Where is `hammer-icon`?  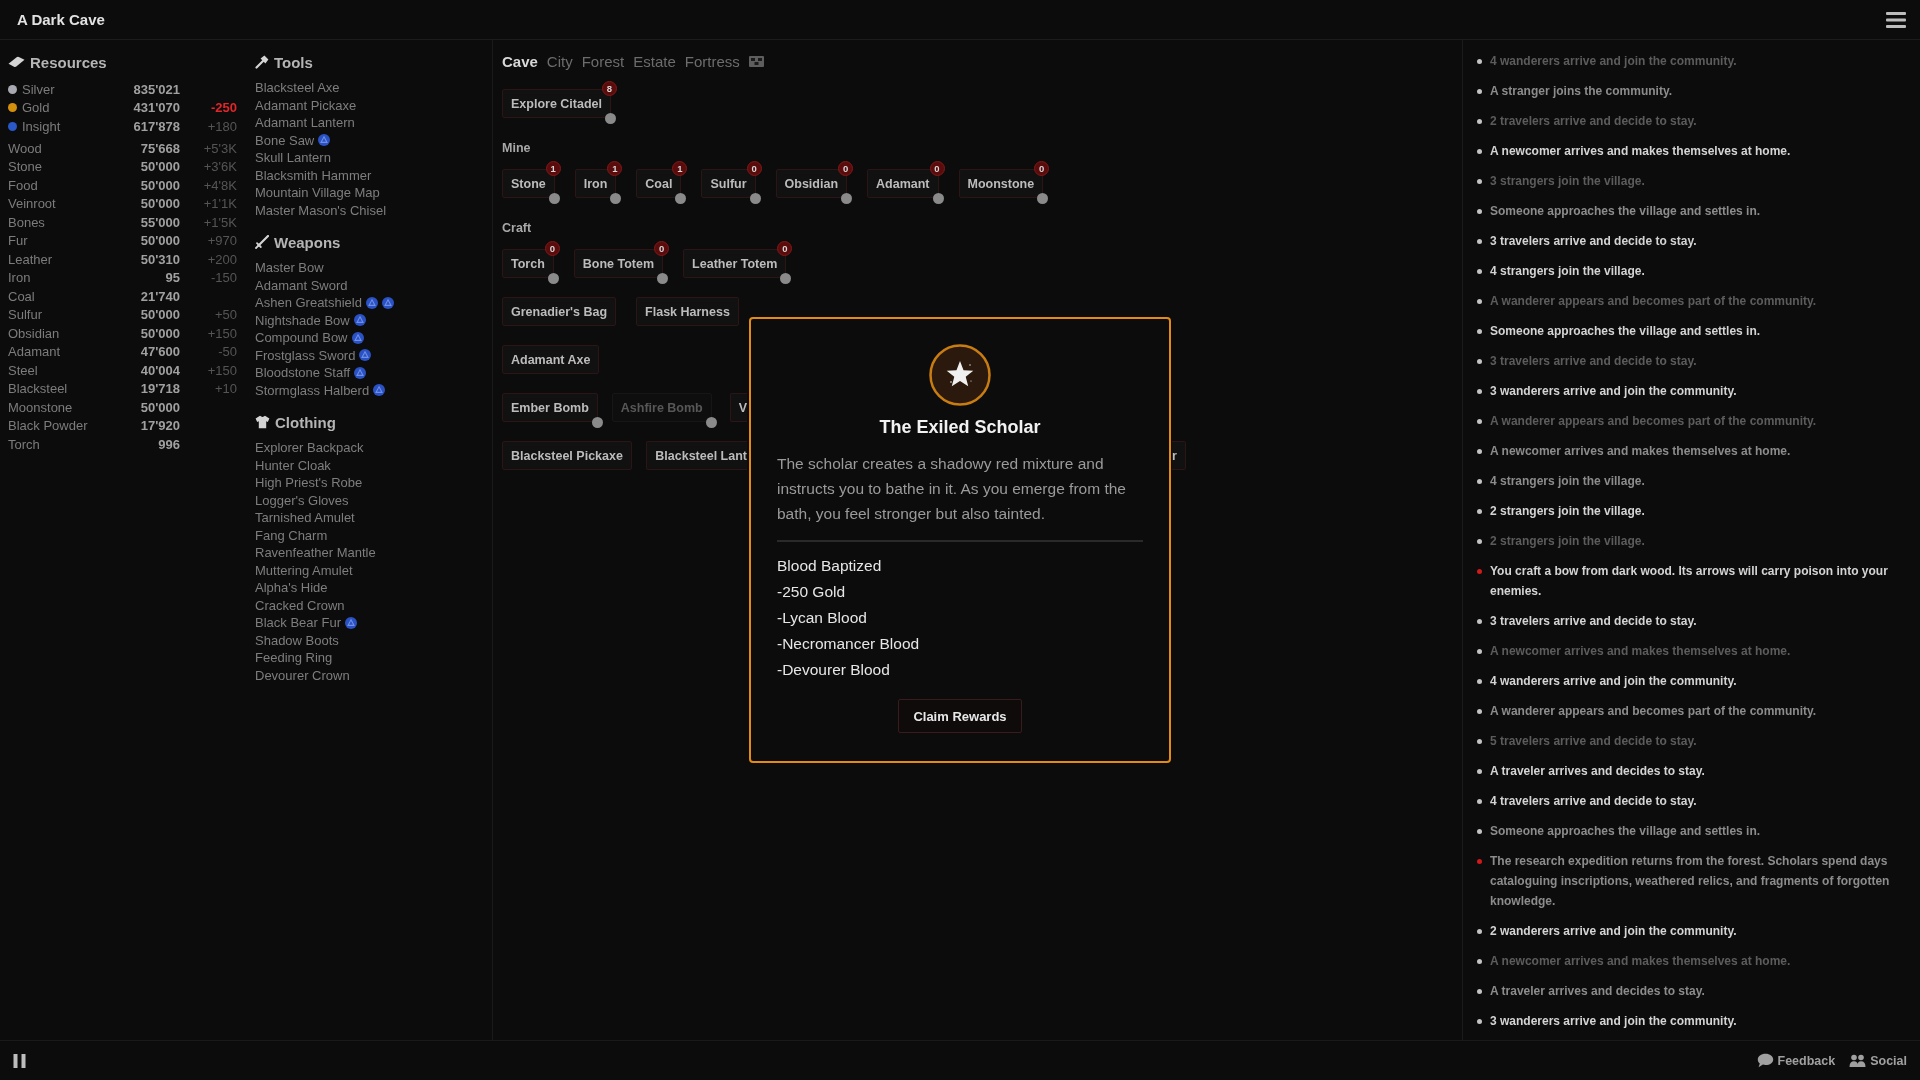
hammer-icon is located at coordinates (262, 62).